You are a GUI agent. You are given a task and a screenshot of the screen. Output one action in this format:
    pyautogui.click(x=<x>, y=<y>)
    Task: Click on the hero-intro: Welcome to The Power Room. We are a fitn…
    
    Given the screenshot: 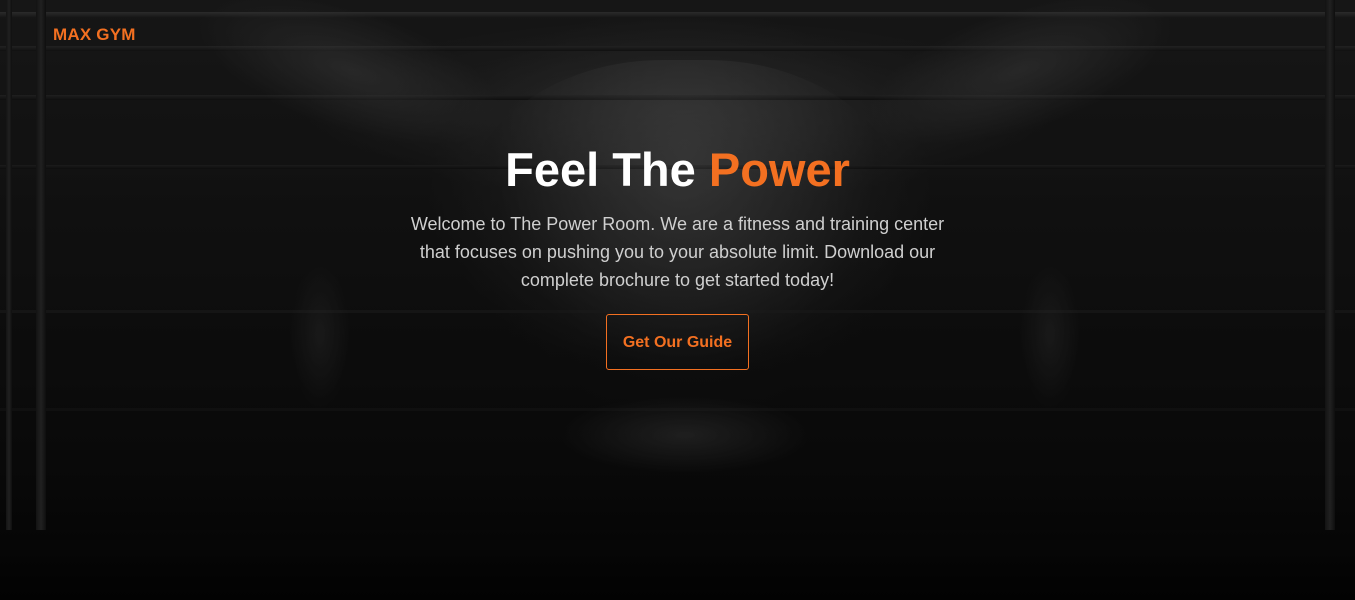 What is the action you would take?
    pyautogui.click(x=678, y=252)
    